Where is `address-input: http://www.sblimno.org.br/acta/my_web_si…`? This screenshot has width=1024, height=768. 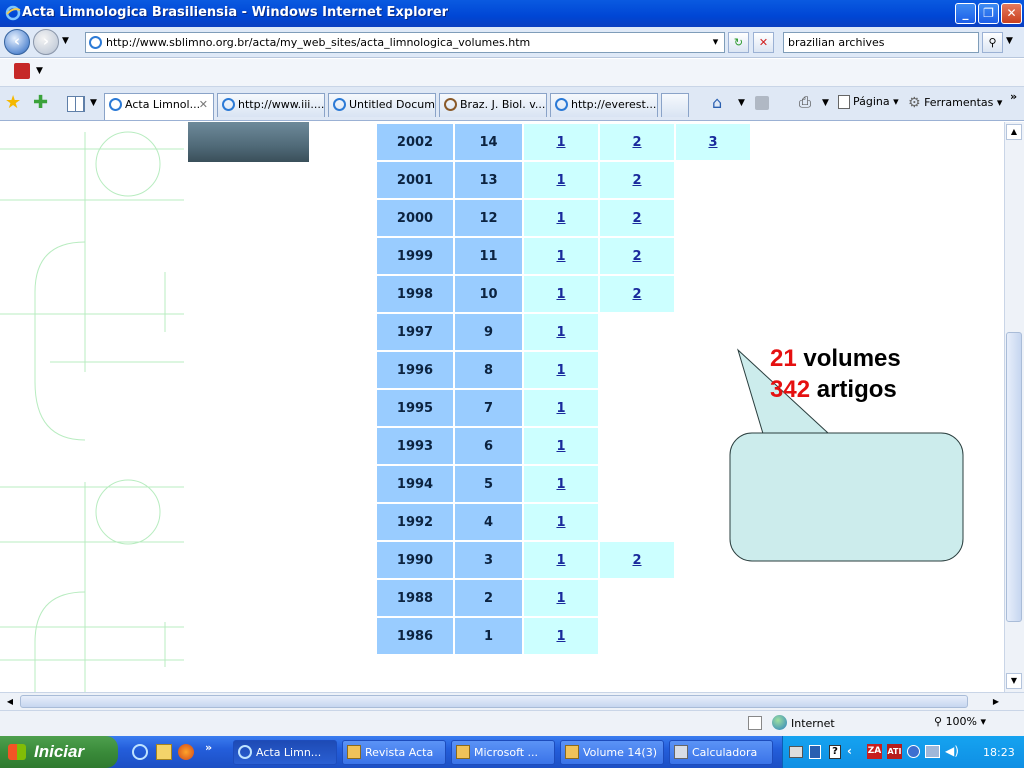 address-input: http://www.sblimno.org.br/acta/my_web_si… is located at coordinates (405, 42).